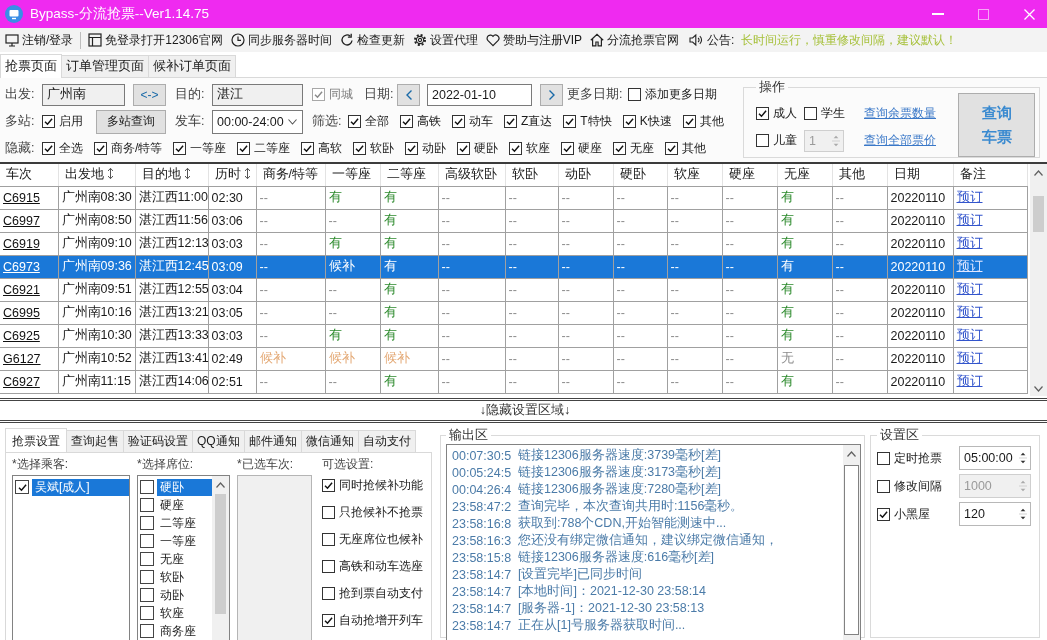 The image size is (1047, 640). I want to click on table-row: C6925 广州南10:30 湛江西13:33 03:03 -- 有 有 -- -- -- -- -- -- 有 -- 20220110 预订, so click(513, 335).